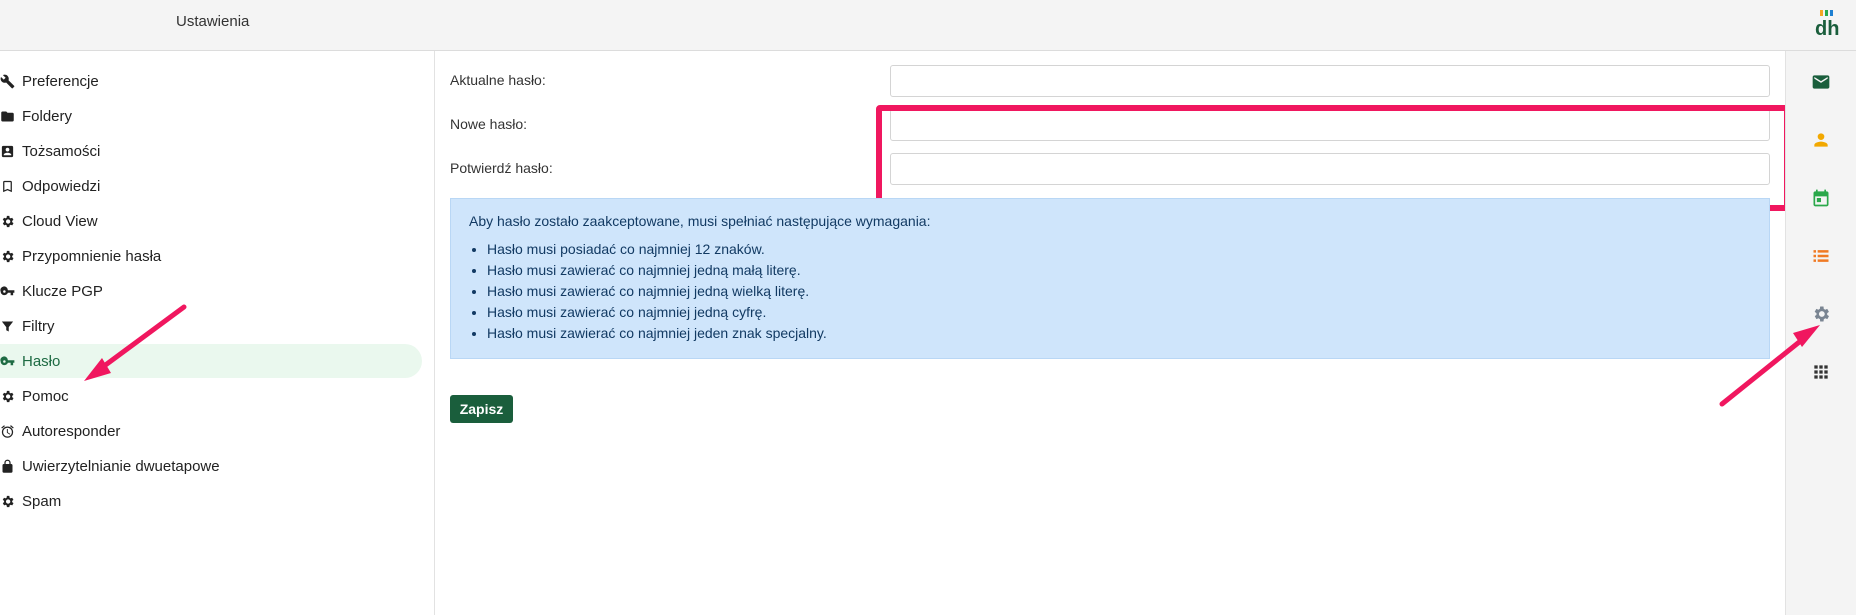 The height and width of the screenshot is (615, 1856). Describe the element at coordinates (928, 25) in the screenshot. I see `top-bar: Ustawienia dh` at that location.